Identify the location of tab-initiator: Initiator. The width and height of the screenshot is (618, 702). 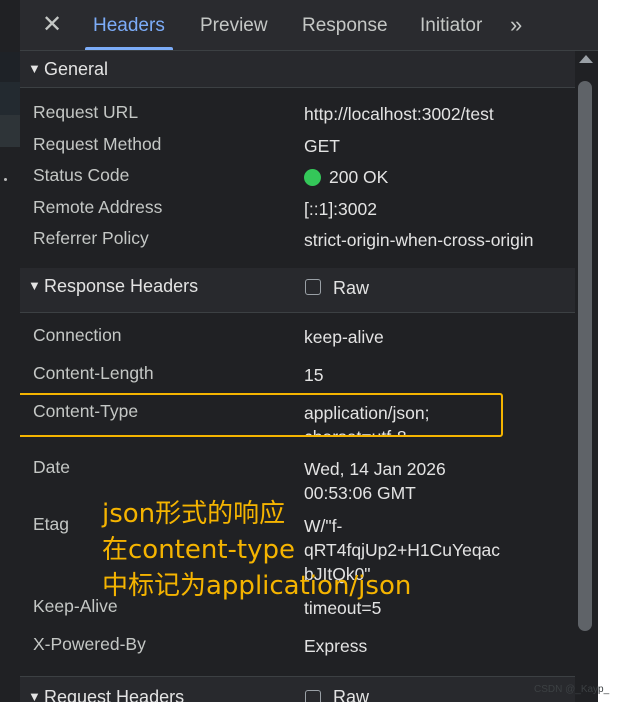
(451, 24).